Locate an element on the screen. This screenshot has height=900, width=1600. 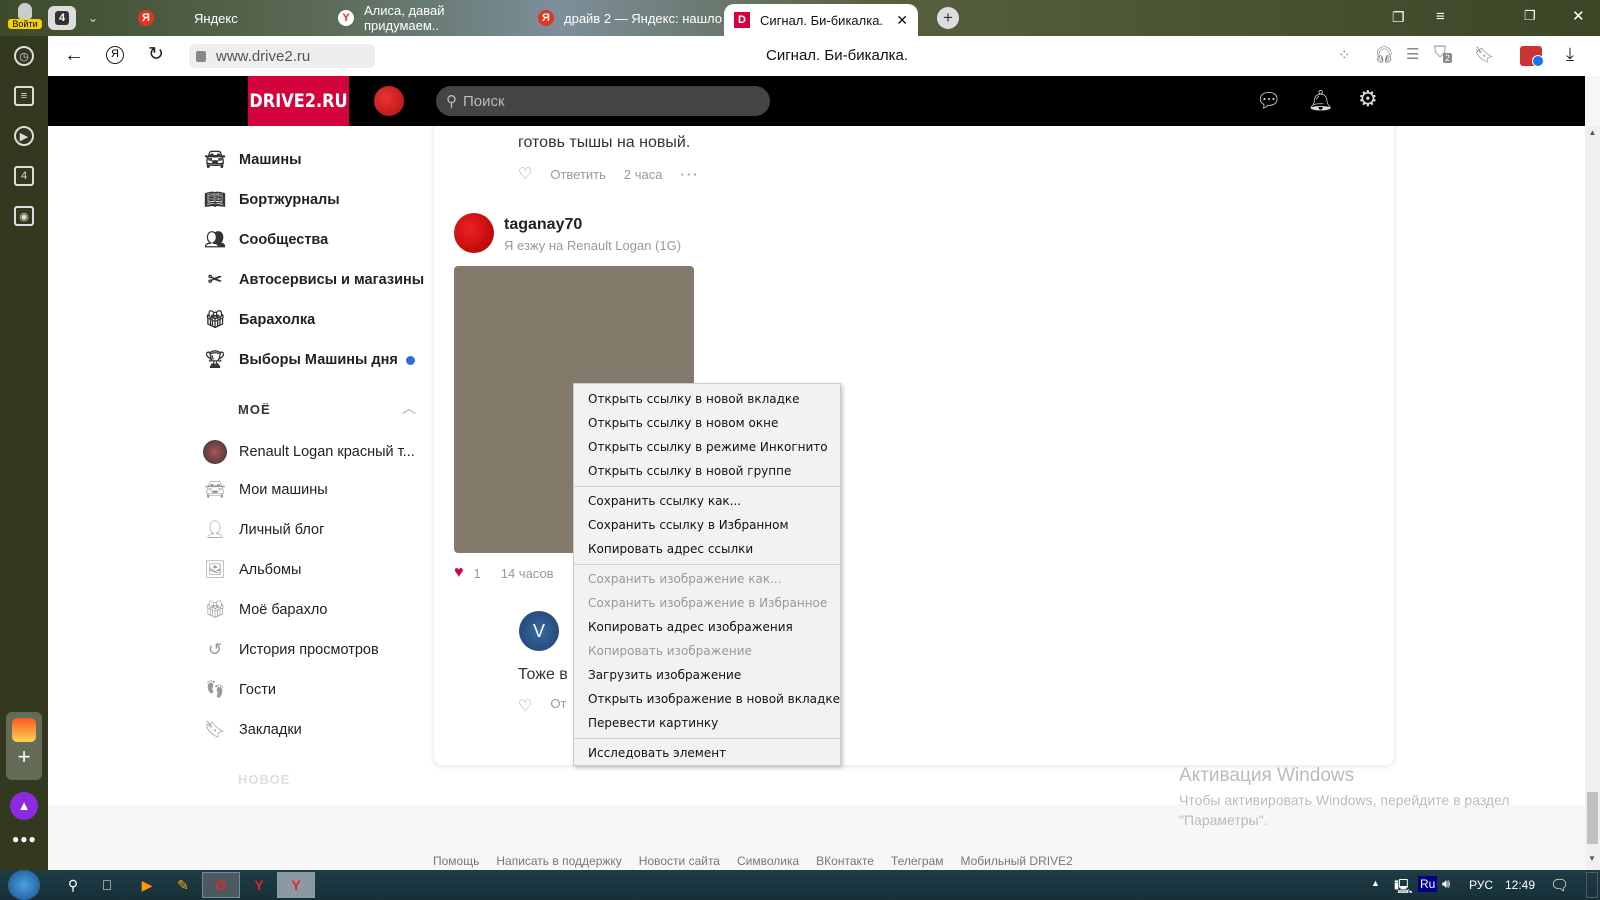
back-icon: ← is located at coordinates (74, 55).